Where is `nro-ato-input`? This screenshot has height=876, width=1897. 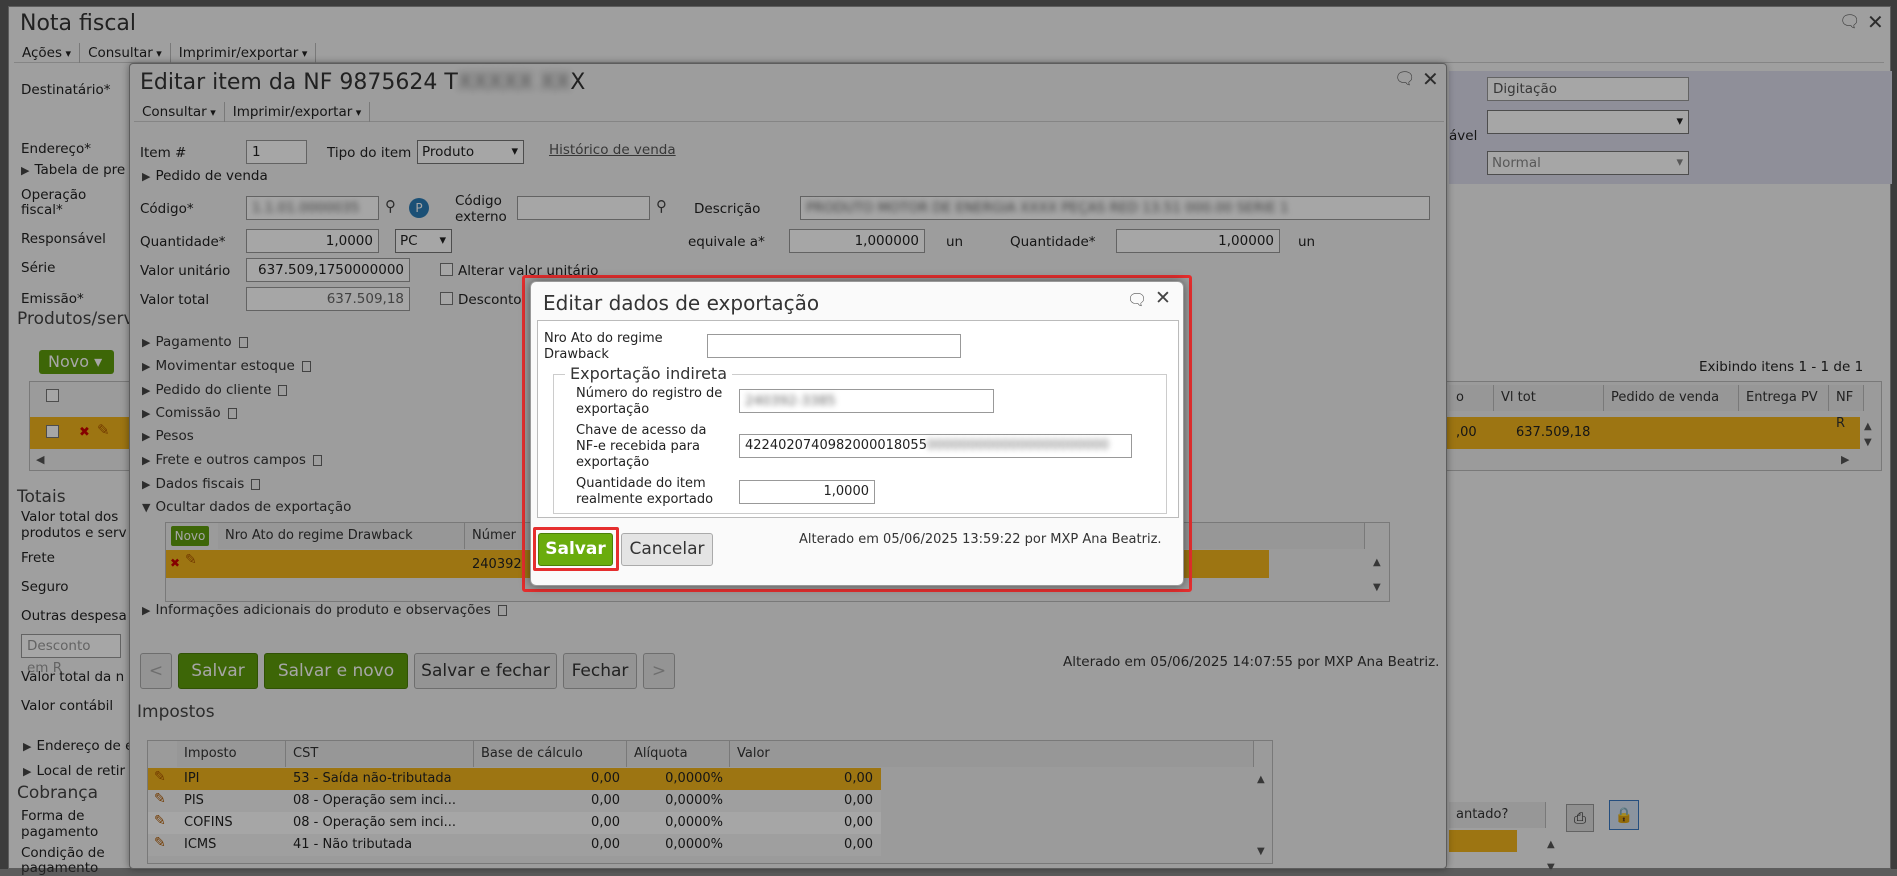
nro-ato-input is located at coordinates (834, 346).